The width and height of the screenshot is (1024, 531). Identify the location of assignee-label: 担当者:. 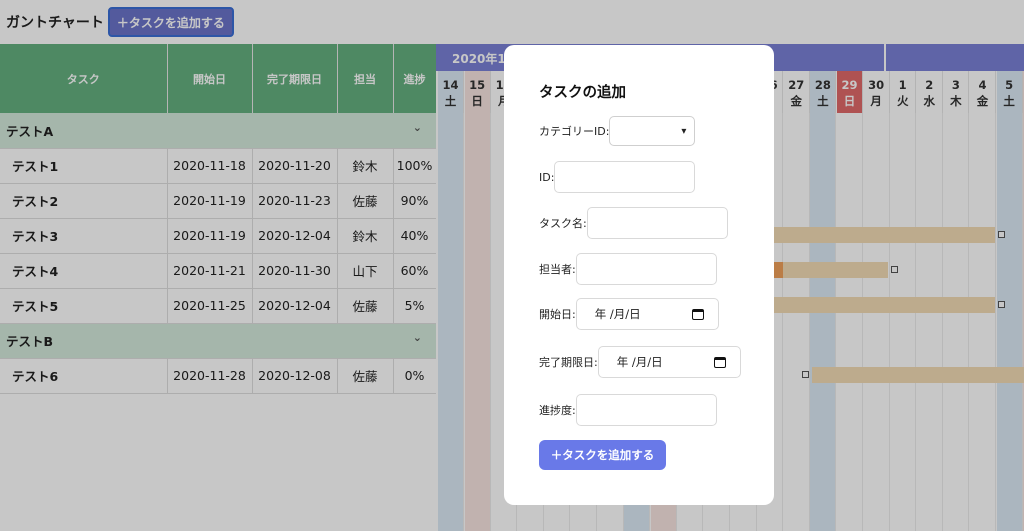
(557, 269).